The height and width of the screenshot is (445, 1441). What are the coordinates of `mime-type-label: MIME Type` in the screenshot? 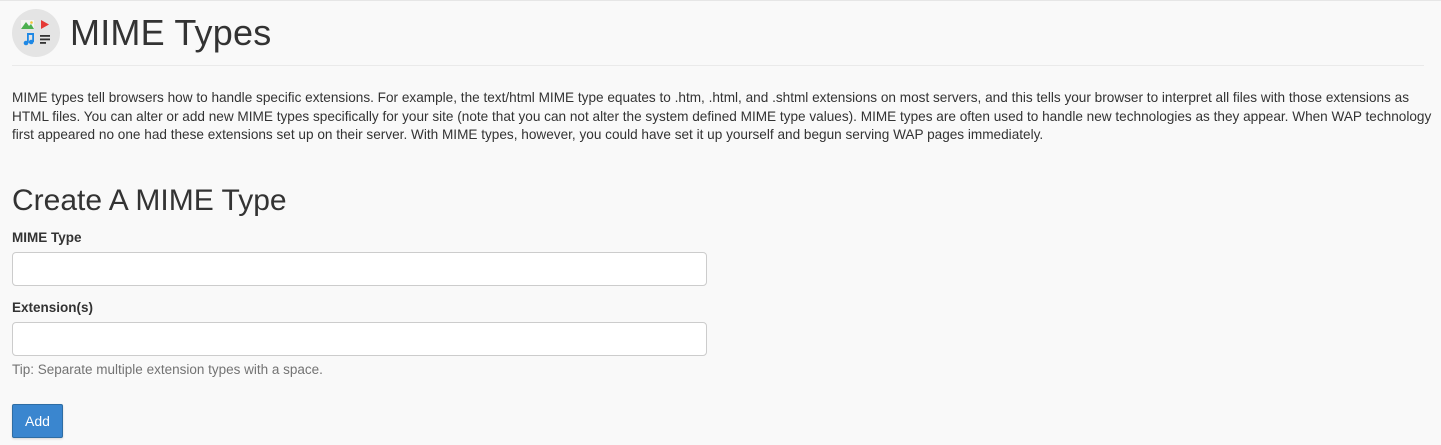 It's located at (47, 237).